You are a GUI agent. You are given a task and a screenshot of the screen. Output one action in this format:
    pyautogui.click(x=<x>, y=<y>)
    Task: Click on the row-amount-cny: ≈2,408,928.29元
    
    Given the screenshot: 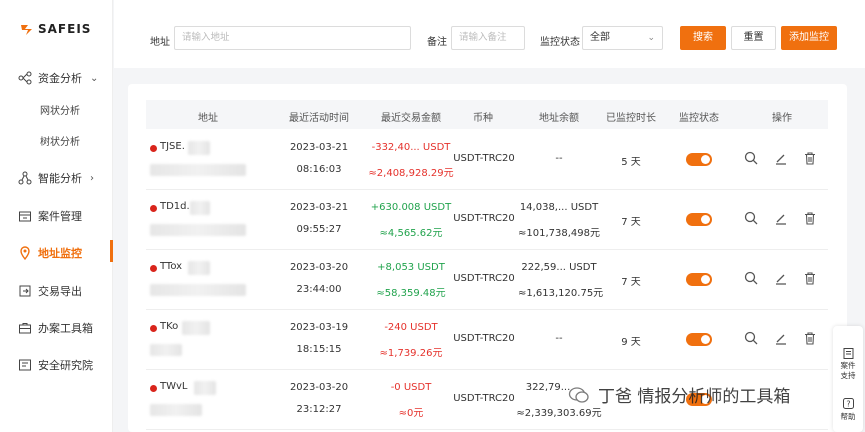 What is the action you would take?
    pyautogui.click(x=411, y=173)
    